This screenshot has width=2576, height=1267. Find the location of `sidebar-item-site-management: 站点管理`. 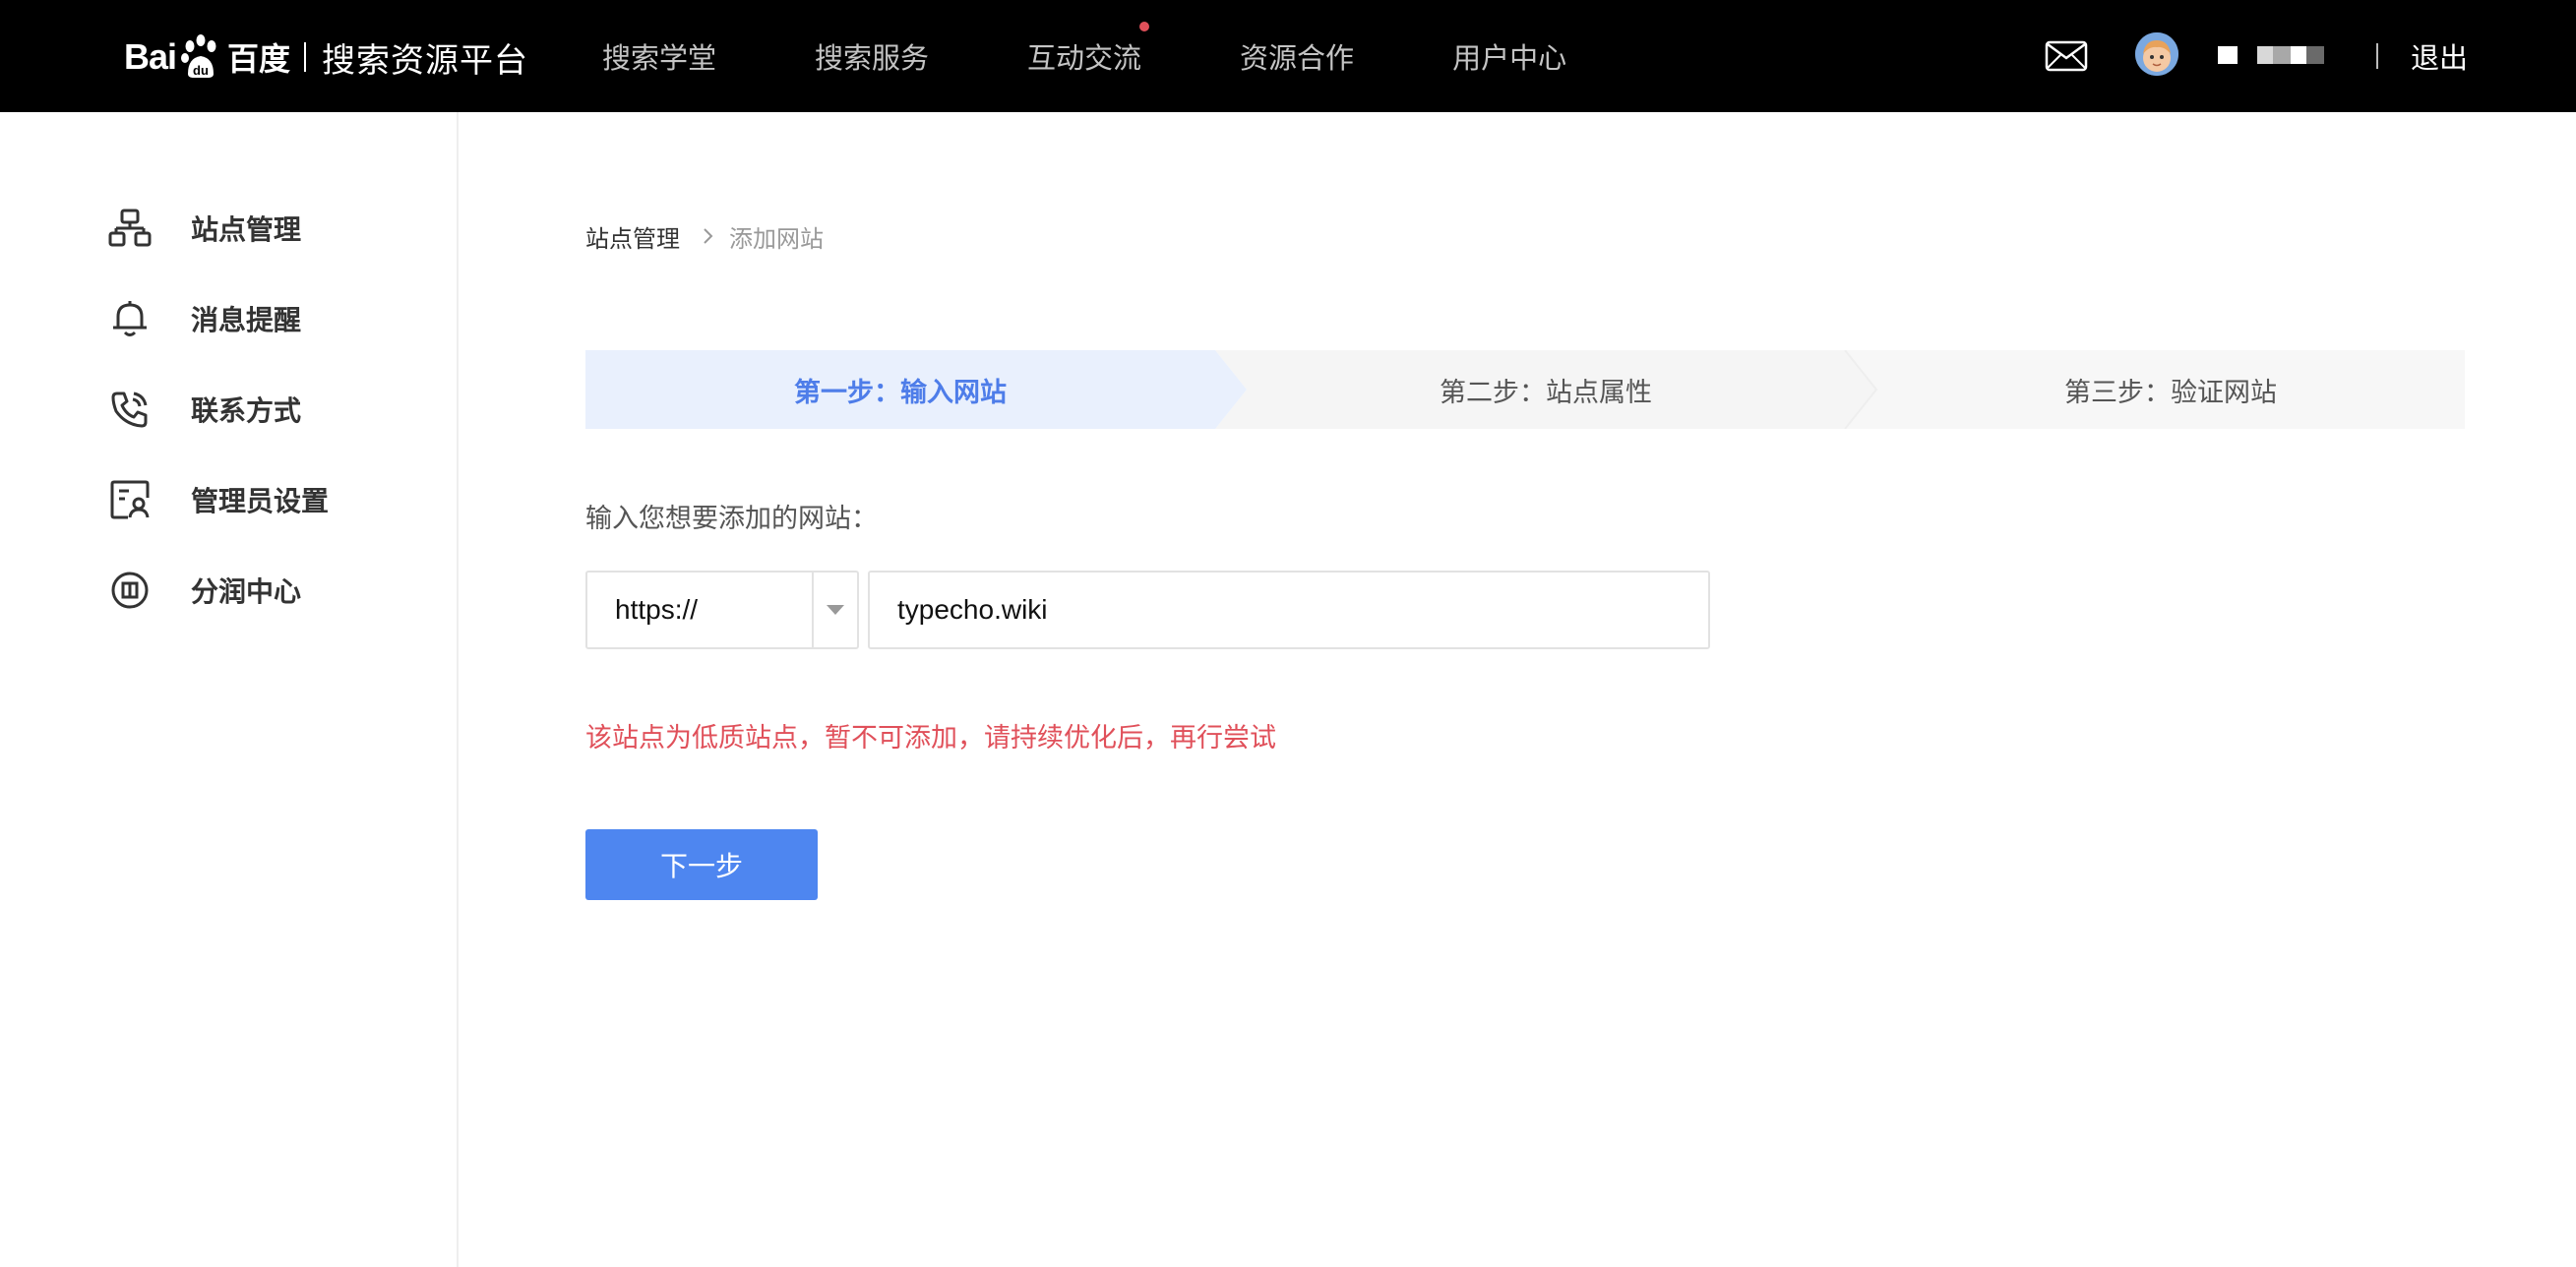

sidebar-item-site-management: 站点管理 is located at coordinates (204, 229).